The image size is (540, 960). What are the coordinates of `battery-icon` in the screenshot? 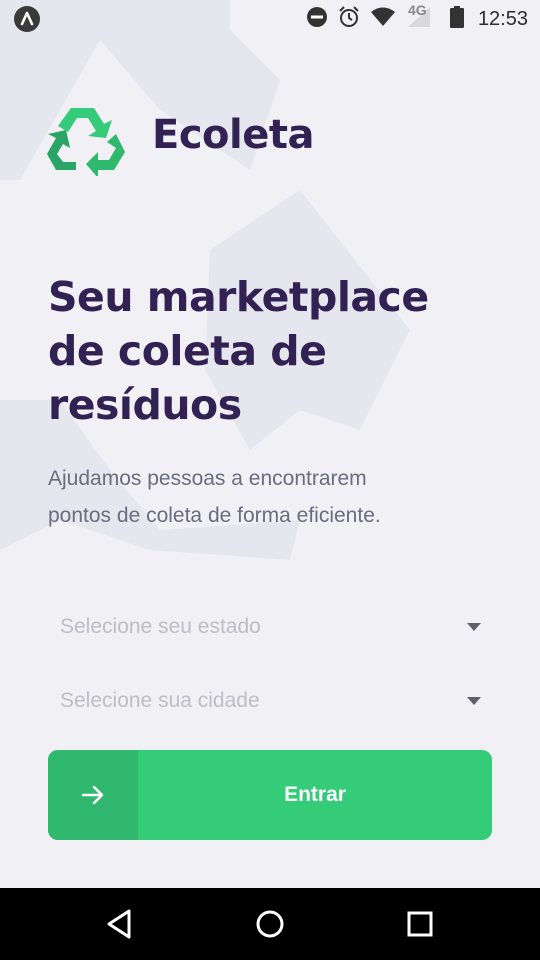 It's located at (456, 19).